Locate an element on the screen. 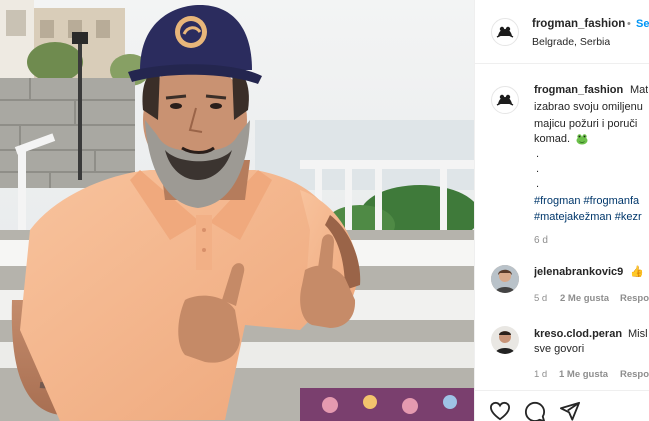  caption-line-4: komad. is located at coordinates (552, 139).